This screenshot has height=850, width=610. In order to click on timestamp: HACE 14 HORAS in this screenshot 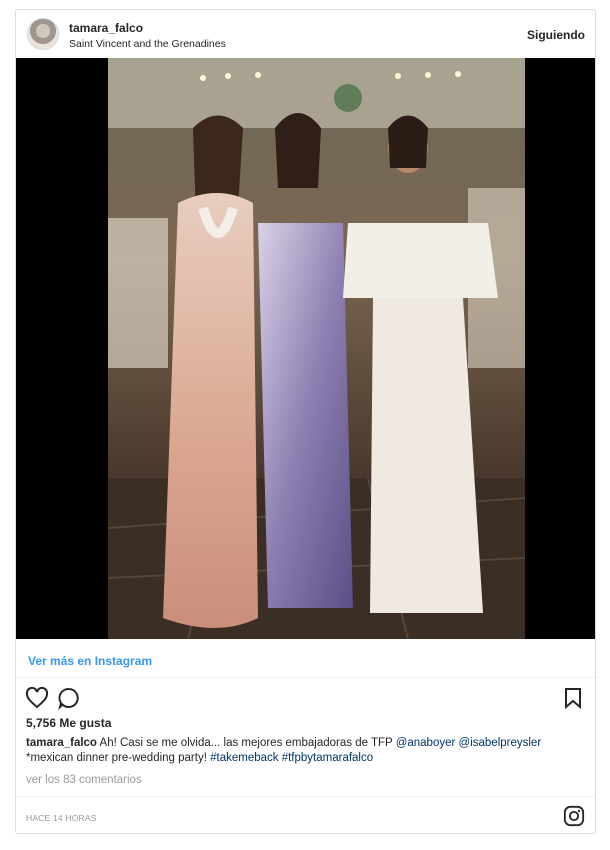, I will do `click(61, 818)`.